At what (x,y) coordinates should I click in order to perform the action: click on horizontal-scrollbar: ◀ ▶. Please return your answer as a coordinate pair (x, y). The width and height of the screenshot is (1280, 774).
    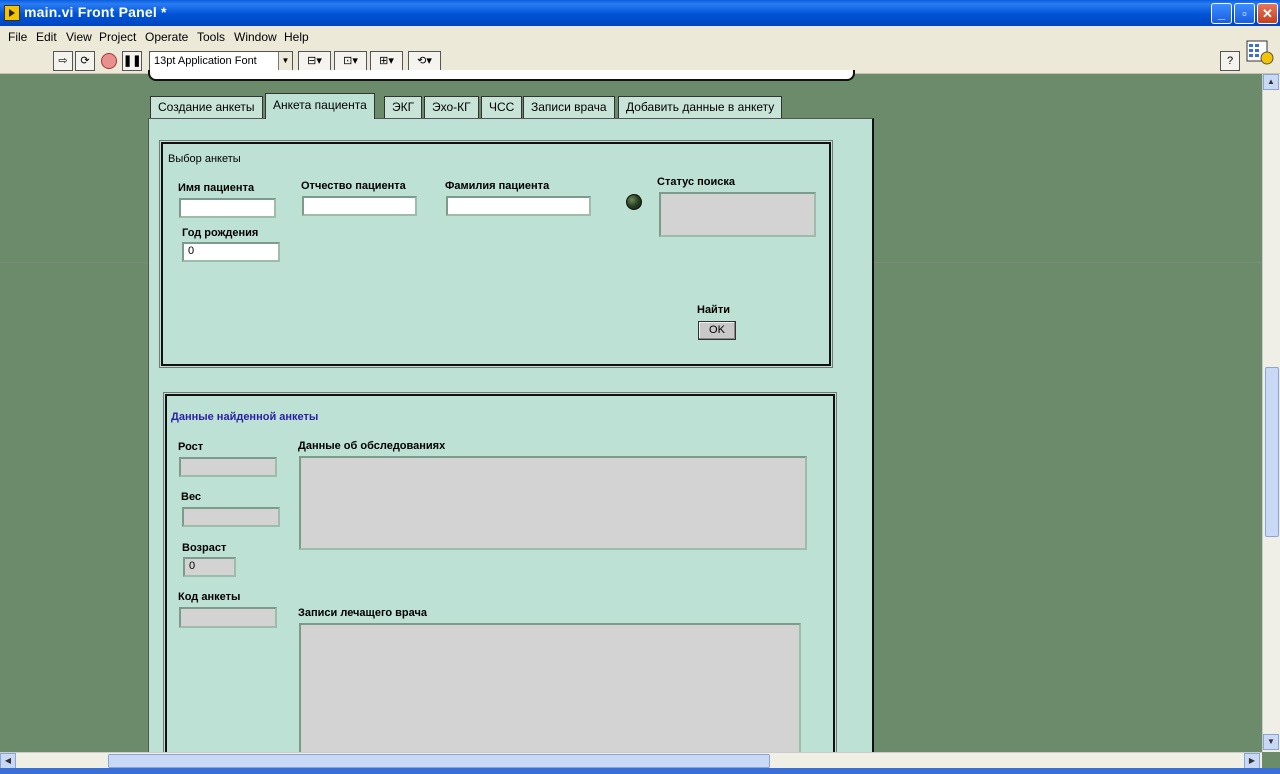
    Looking at the image, I should click on (631, 760).